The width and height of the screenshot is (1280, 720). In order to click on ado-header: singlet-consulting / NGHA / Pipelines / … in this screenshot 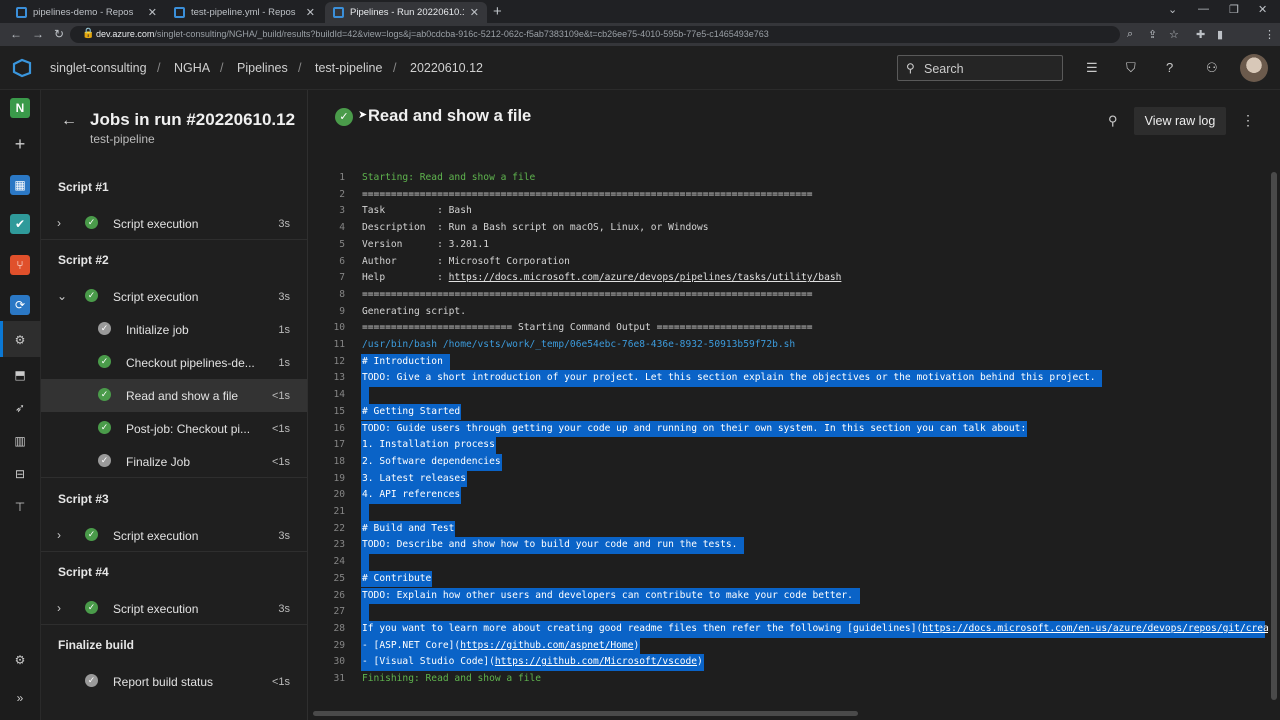, I will do `click(640, 68)`.